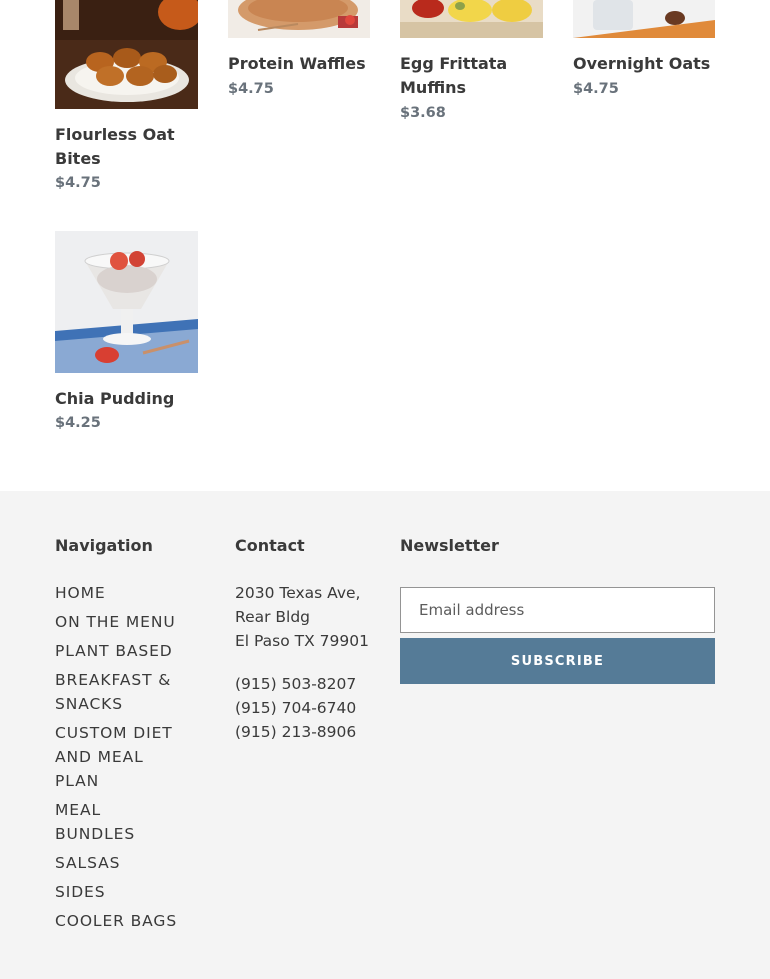  What do you see at coordinates (302, 641) in the screenshot?
I see `address-line: El Paso TX 79901` at bounding box center [302, 641].